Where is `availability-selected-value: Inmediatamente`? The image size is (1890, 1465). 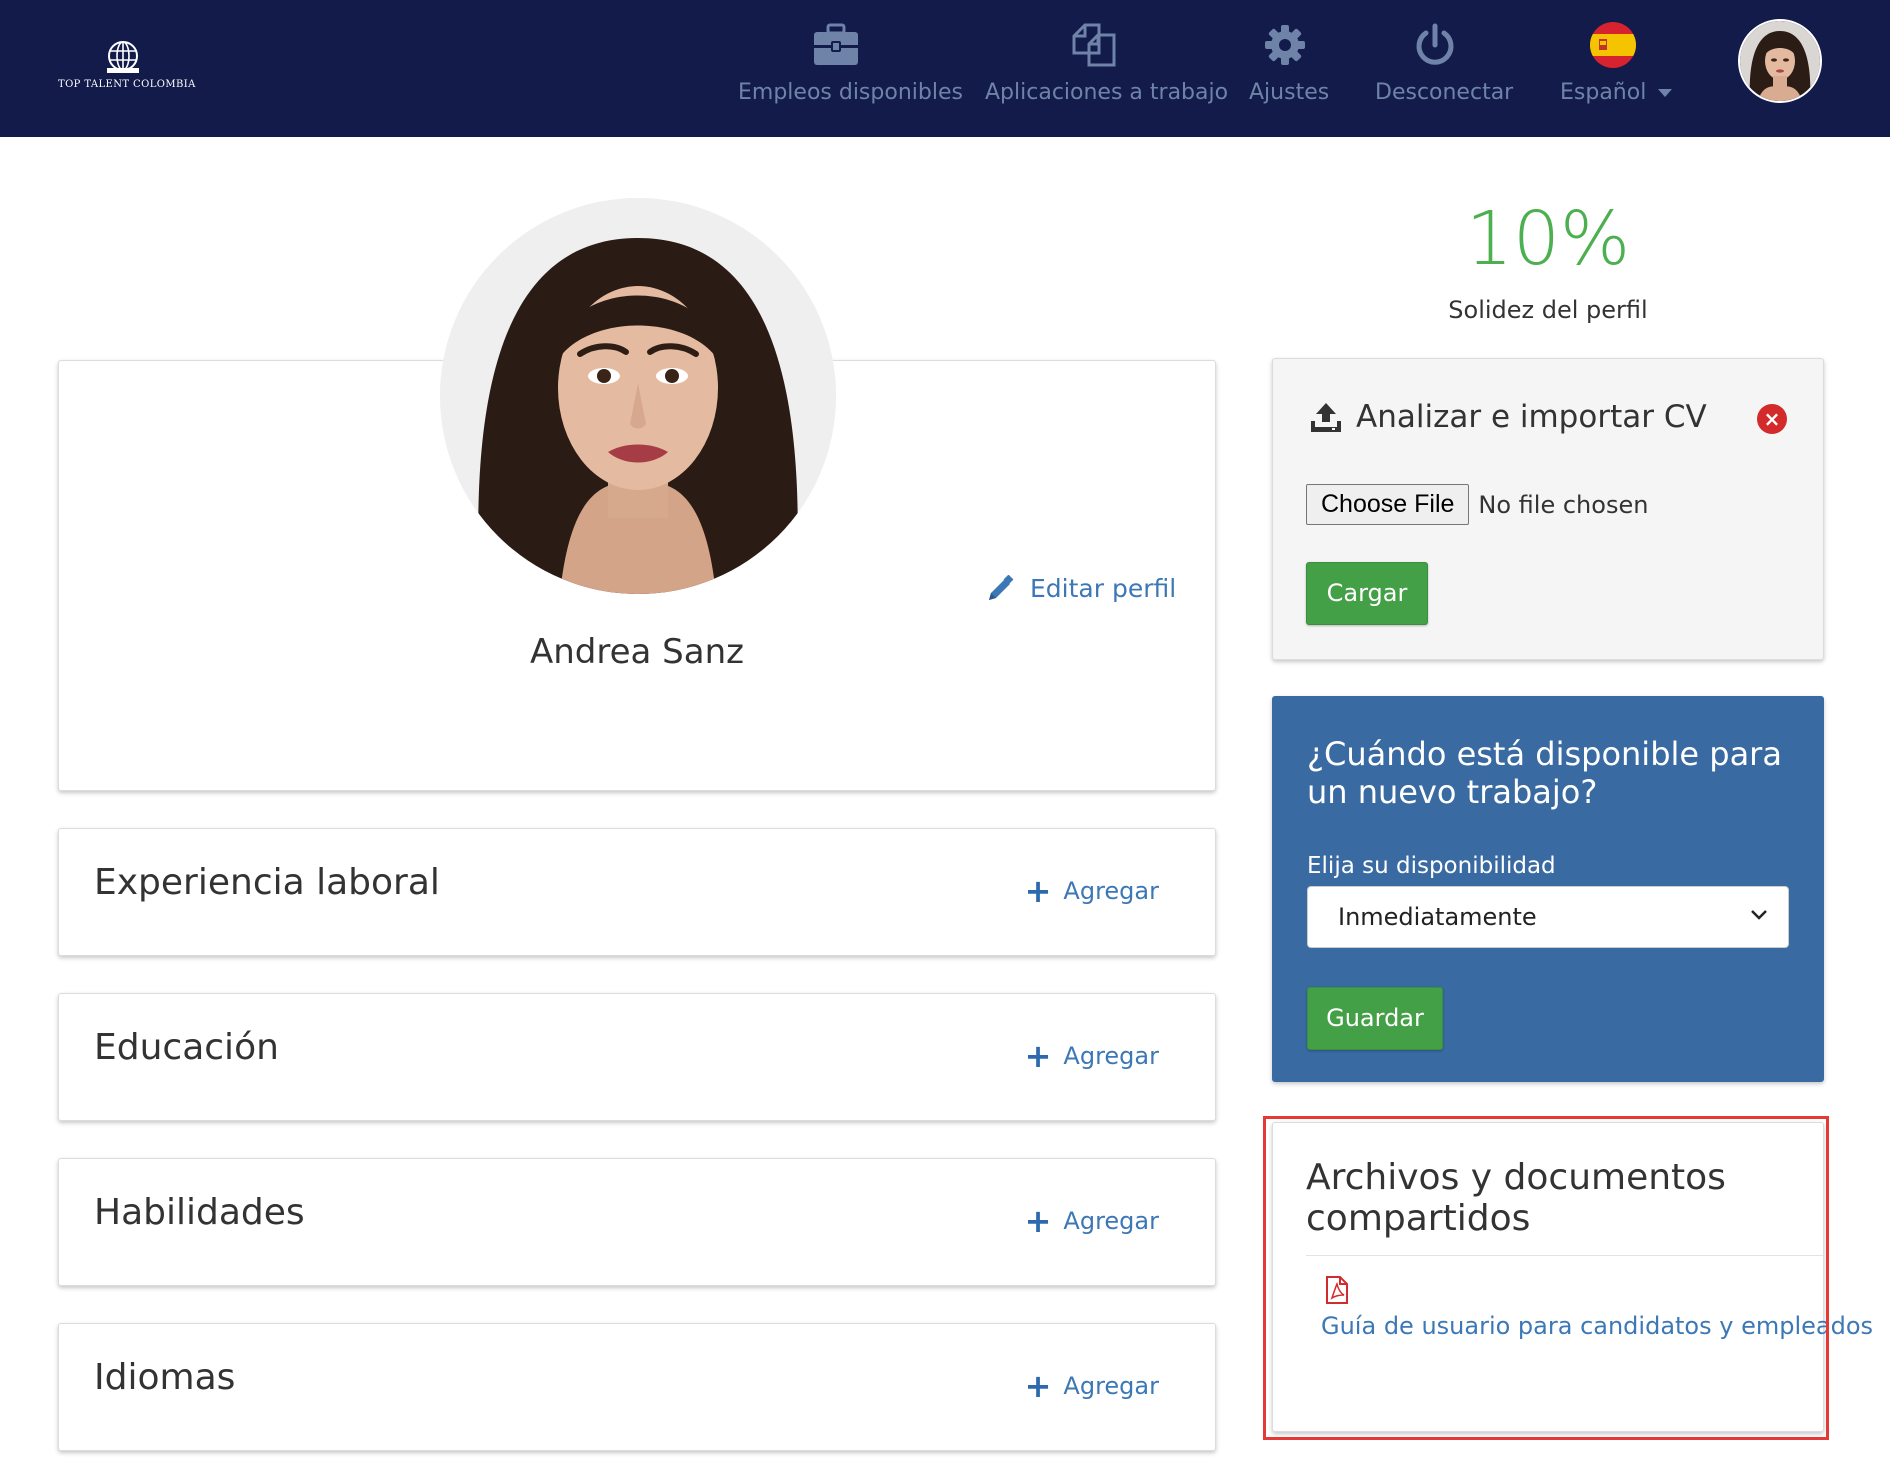
availability-selected-value: Inmediatamente is located at coordinates (1437, 917).